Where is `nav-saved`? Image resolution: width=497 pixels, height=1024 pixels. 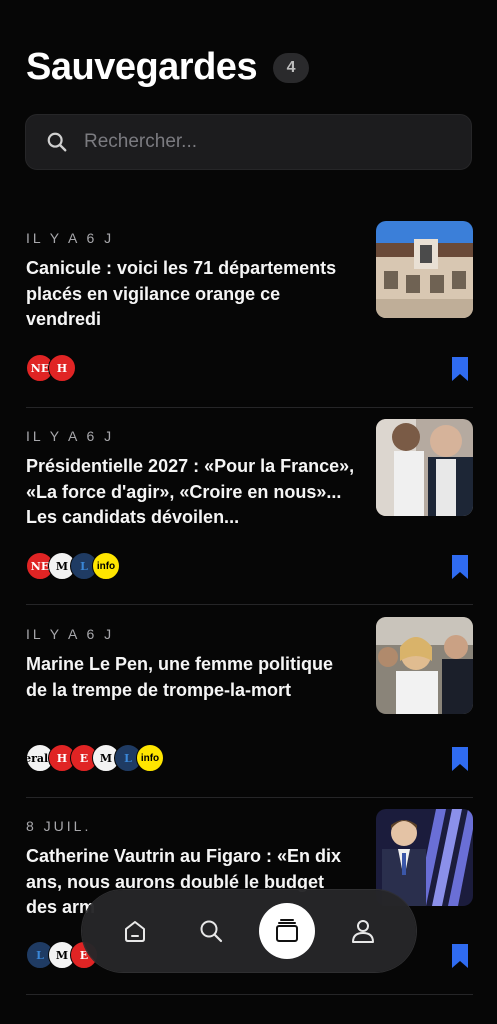 nav-saved is located at coordinates (287, 931).